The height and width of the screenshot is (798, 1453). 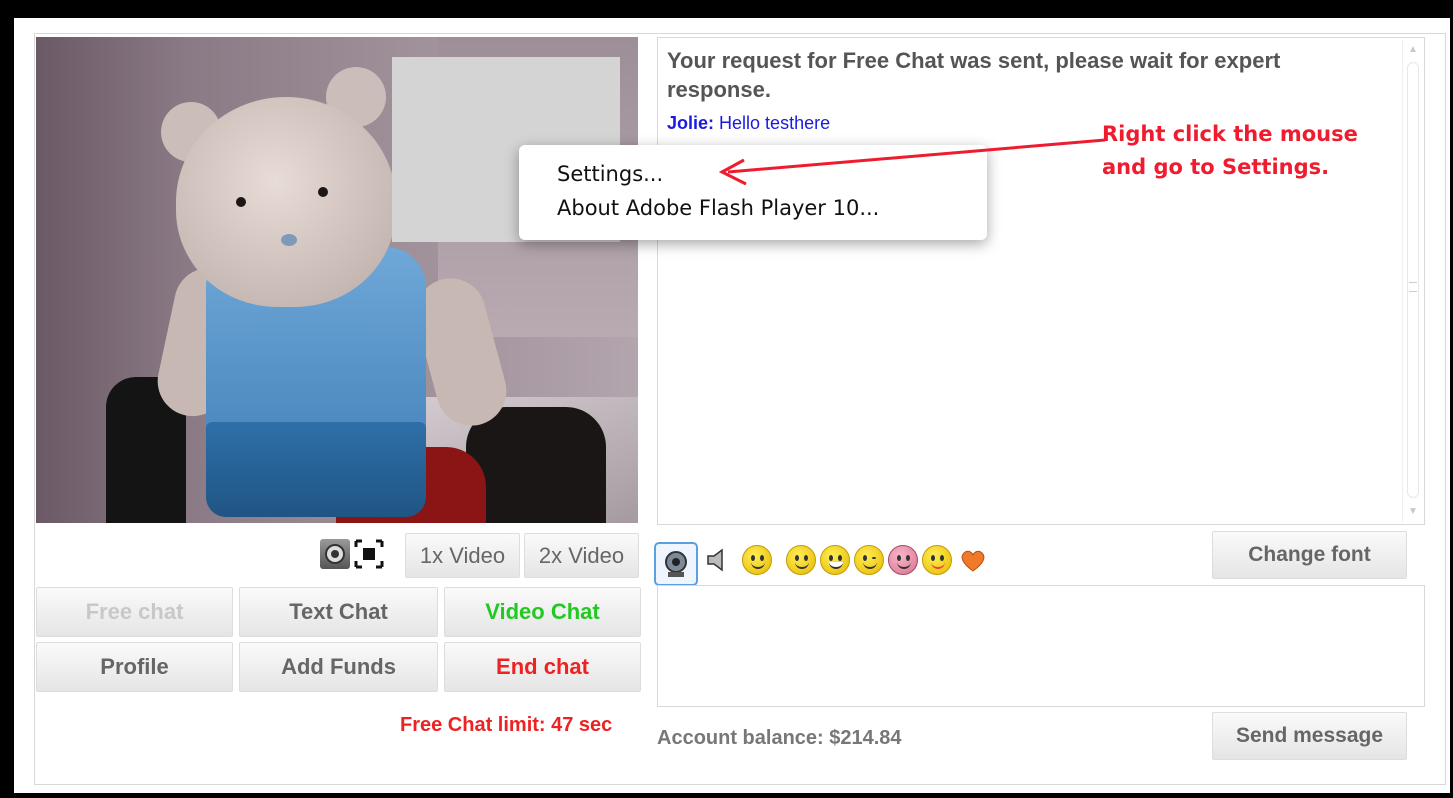 I want to click on smile-icon, so click(x=801, y=560).